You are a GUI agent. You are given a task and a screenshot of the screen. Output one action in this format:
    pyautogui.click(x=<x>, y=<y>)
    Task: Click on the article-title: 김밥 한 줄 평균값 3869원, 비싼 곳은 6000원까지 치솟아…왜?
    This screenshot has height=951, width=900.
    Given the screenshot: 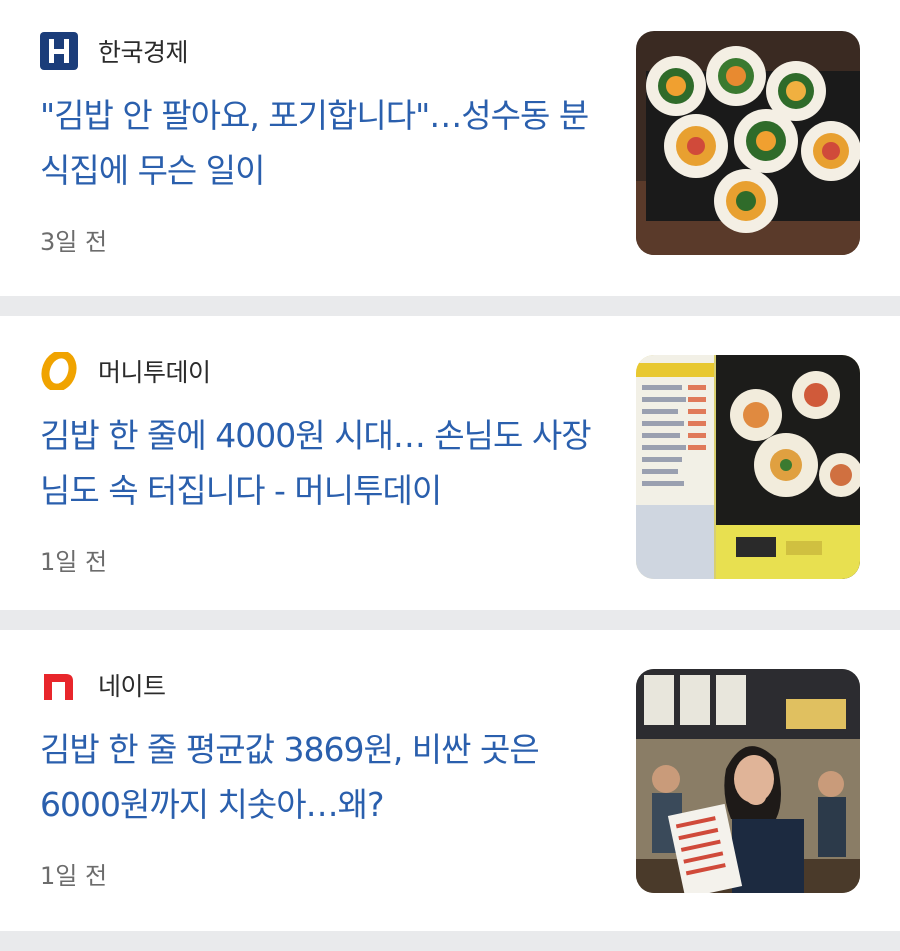 What is the action you would take?
    pyautogui.click(x=325, y=777)
    